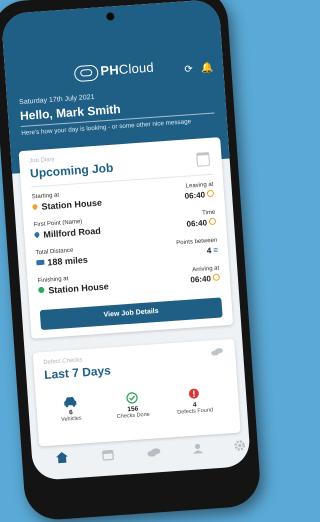 Image resolution: width=320 pixels, height=522 pixels. Describe the element at coordinates (41, 290) in the screenshot. I see `destination-icon` at that location.